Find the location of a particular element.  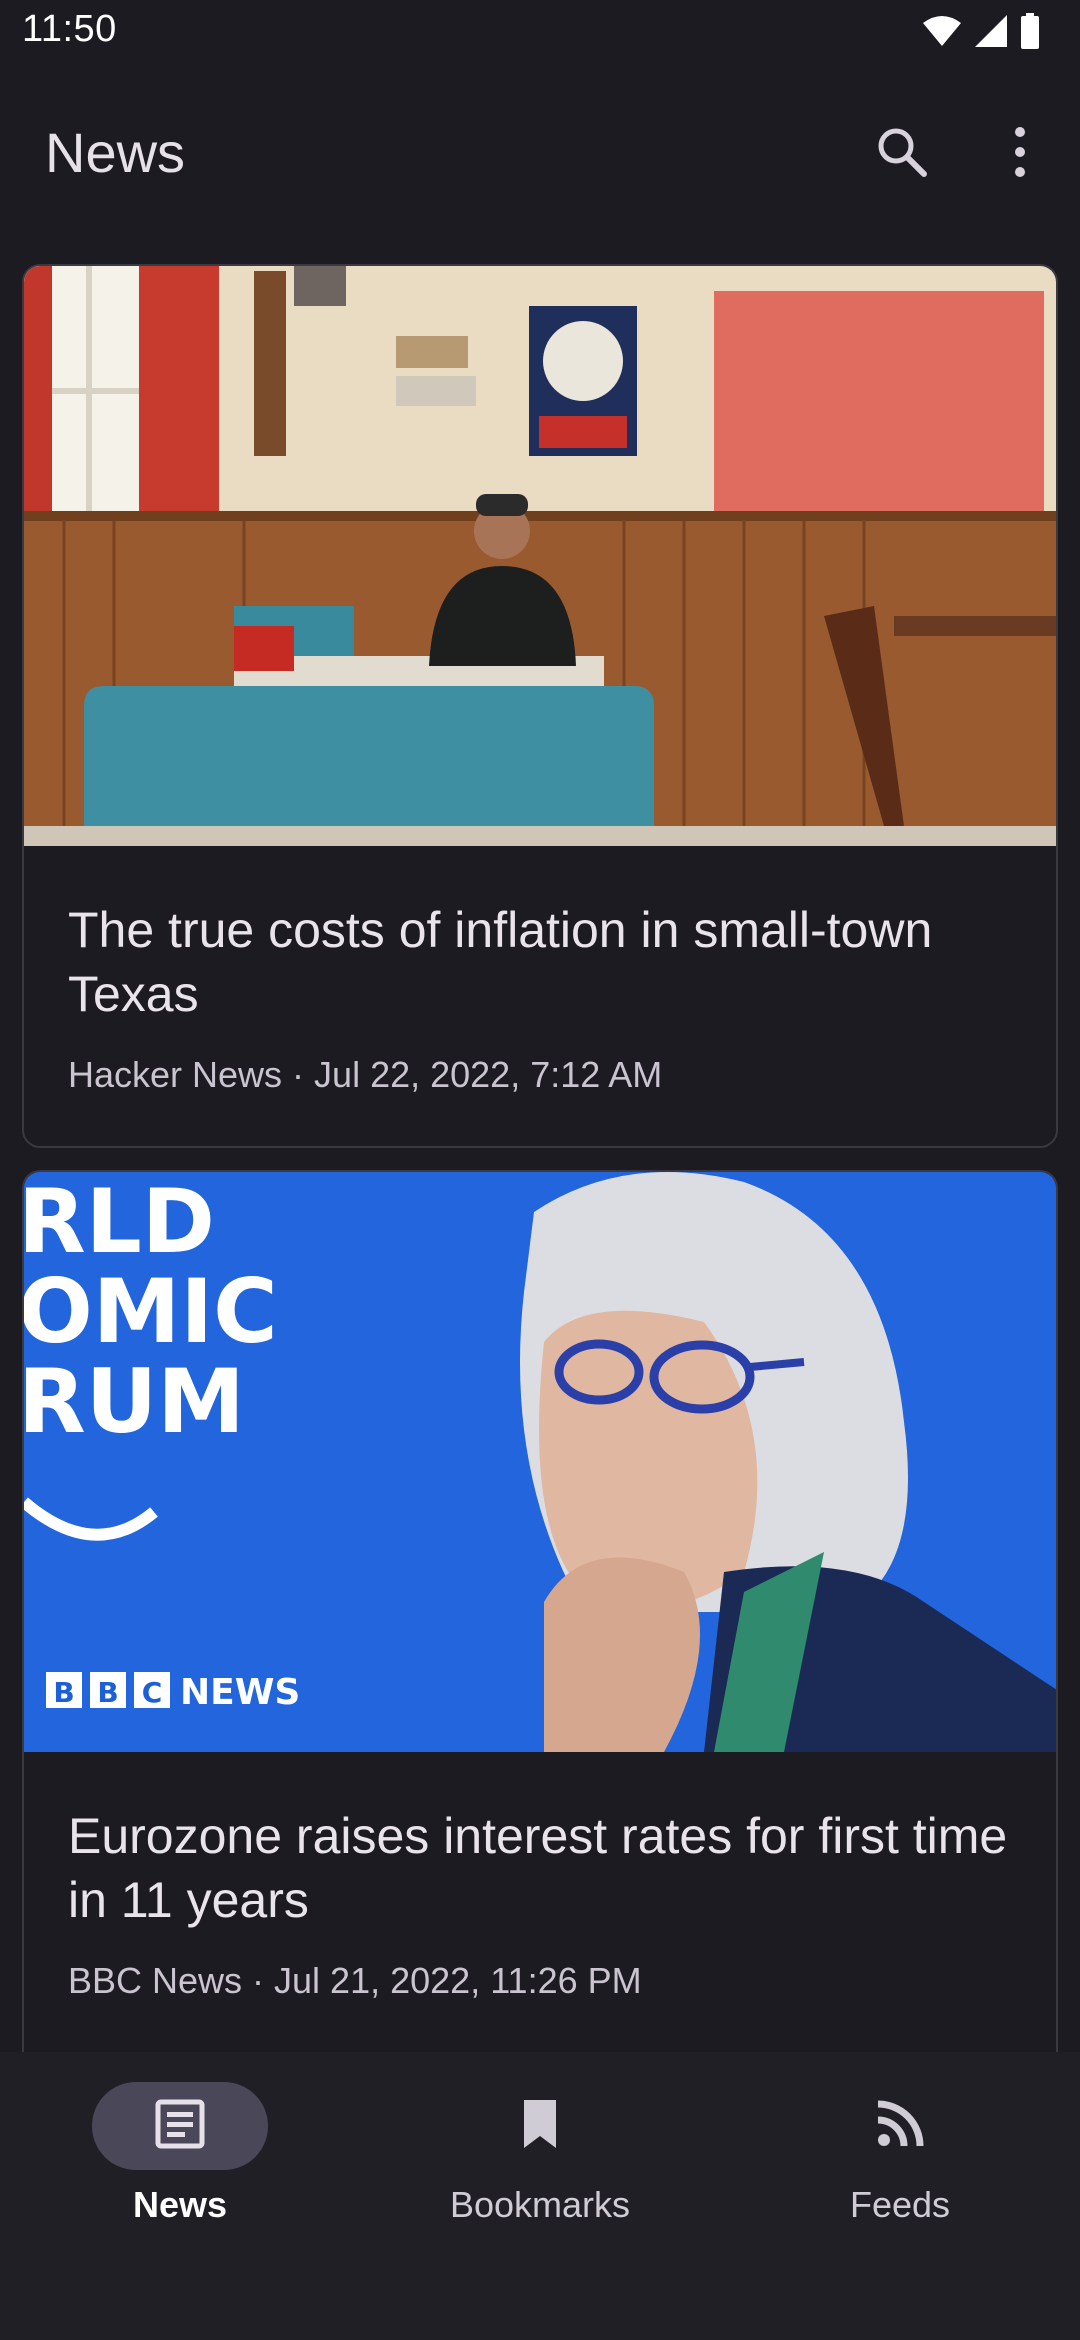

article-meta: Hacker News · Jul 22, 2022, 7:12 AM is located at coordinates (365, 1074).